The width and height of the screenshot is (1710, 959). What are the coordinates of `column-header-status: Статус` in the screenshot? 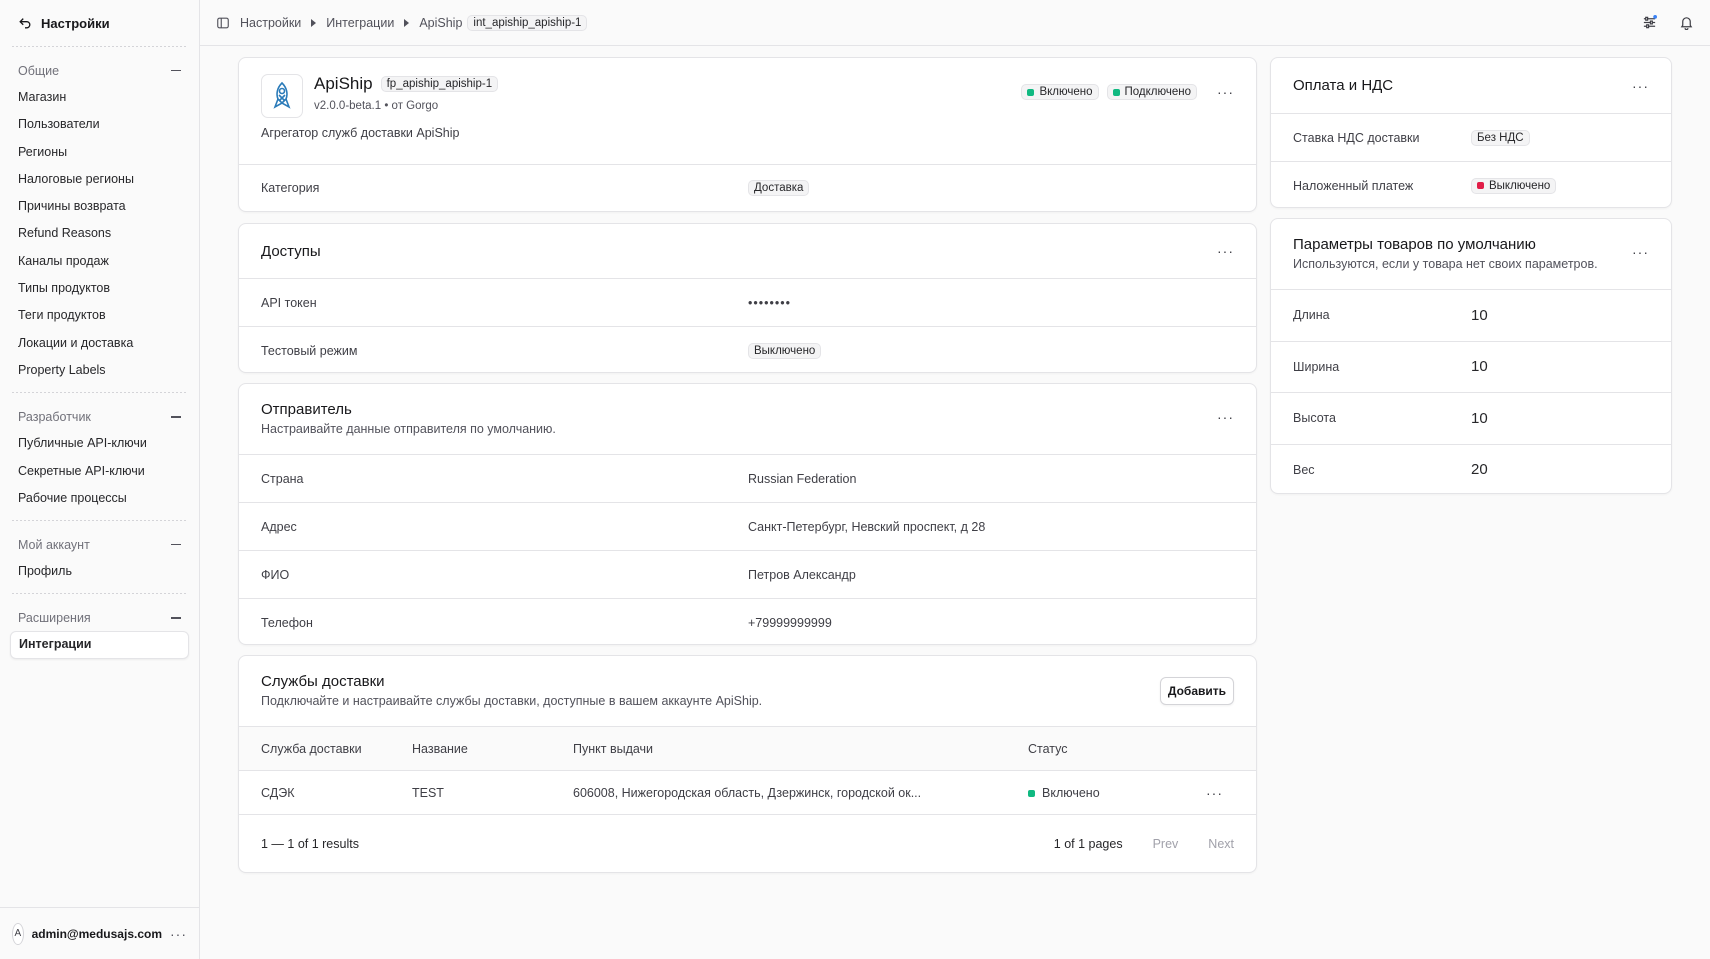 It's located at (1117, 748).